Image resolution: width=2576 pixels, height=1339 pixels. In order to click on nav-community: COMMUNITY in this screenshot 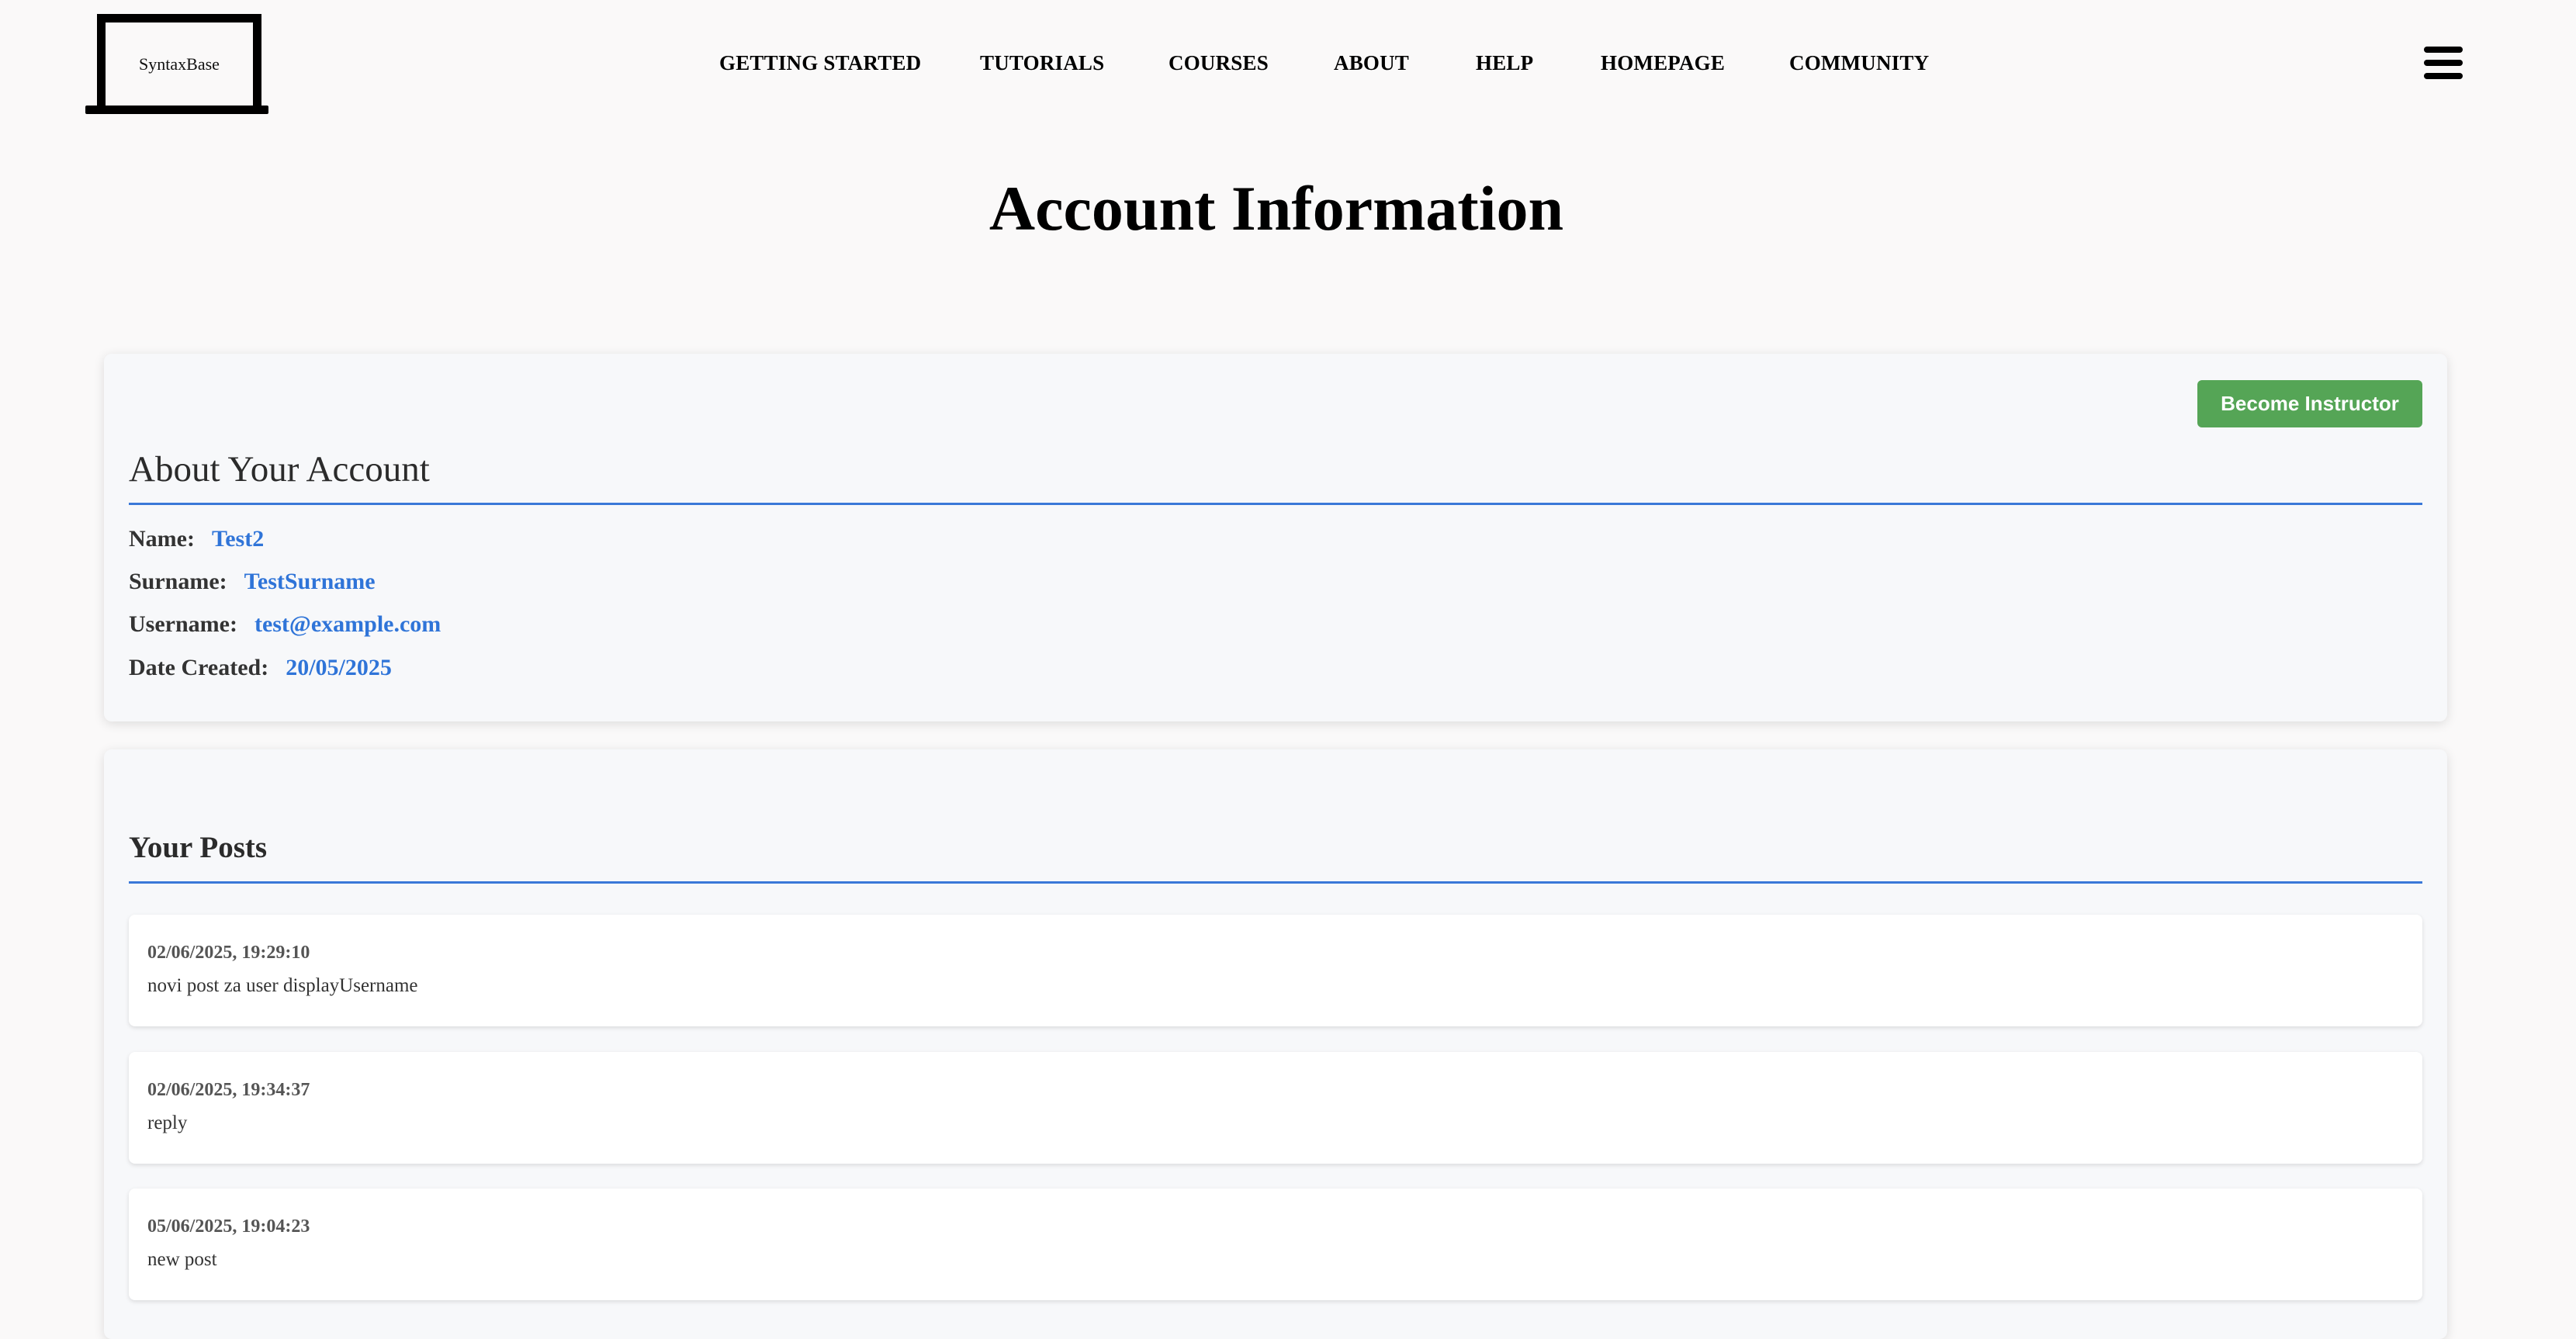, I will do `click(1859, 63)`.